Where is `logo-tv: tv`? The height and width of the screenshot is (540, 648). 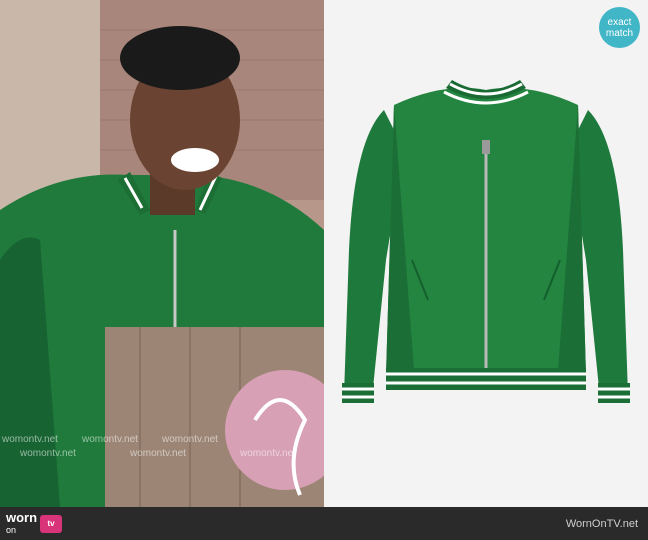 logo-tv: tv is located at coordinates (51, 523).